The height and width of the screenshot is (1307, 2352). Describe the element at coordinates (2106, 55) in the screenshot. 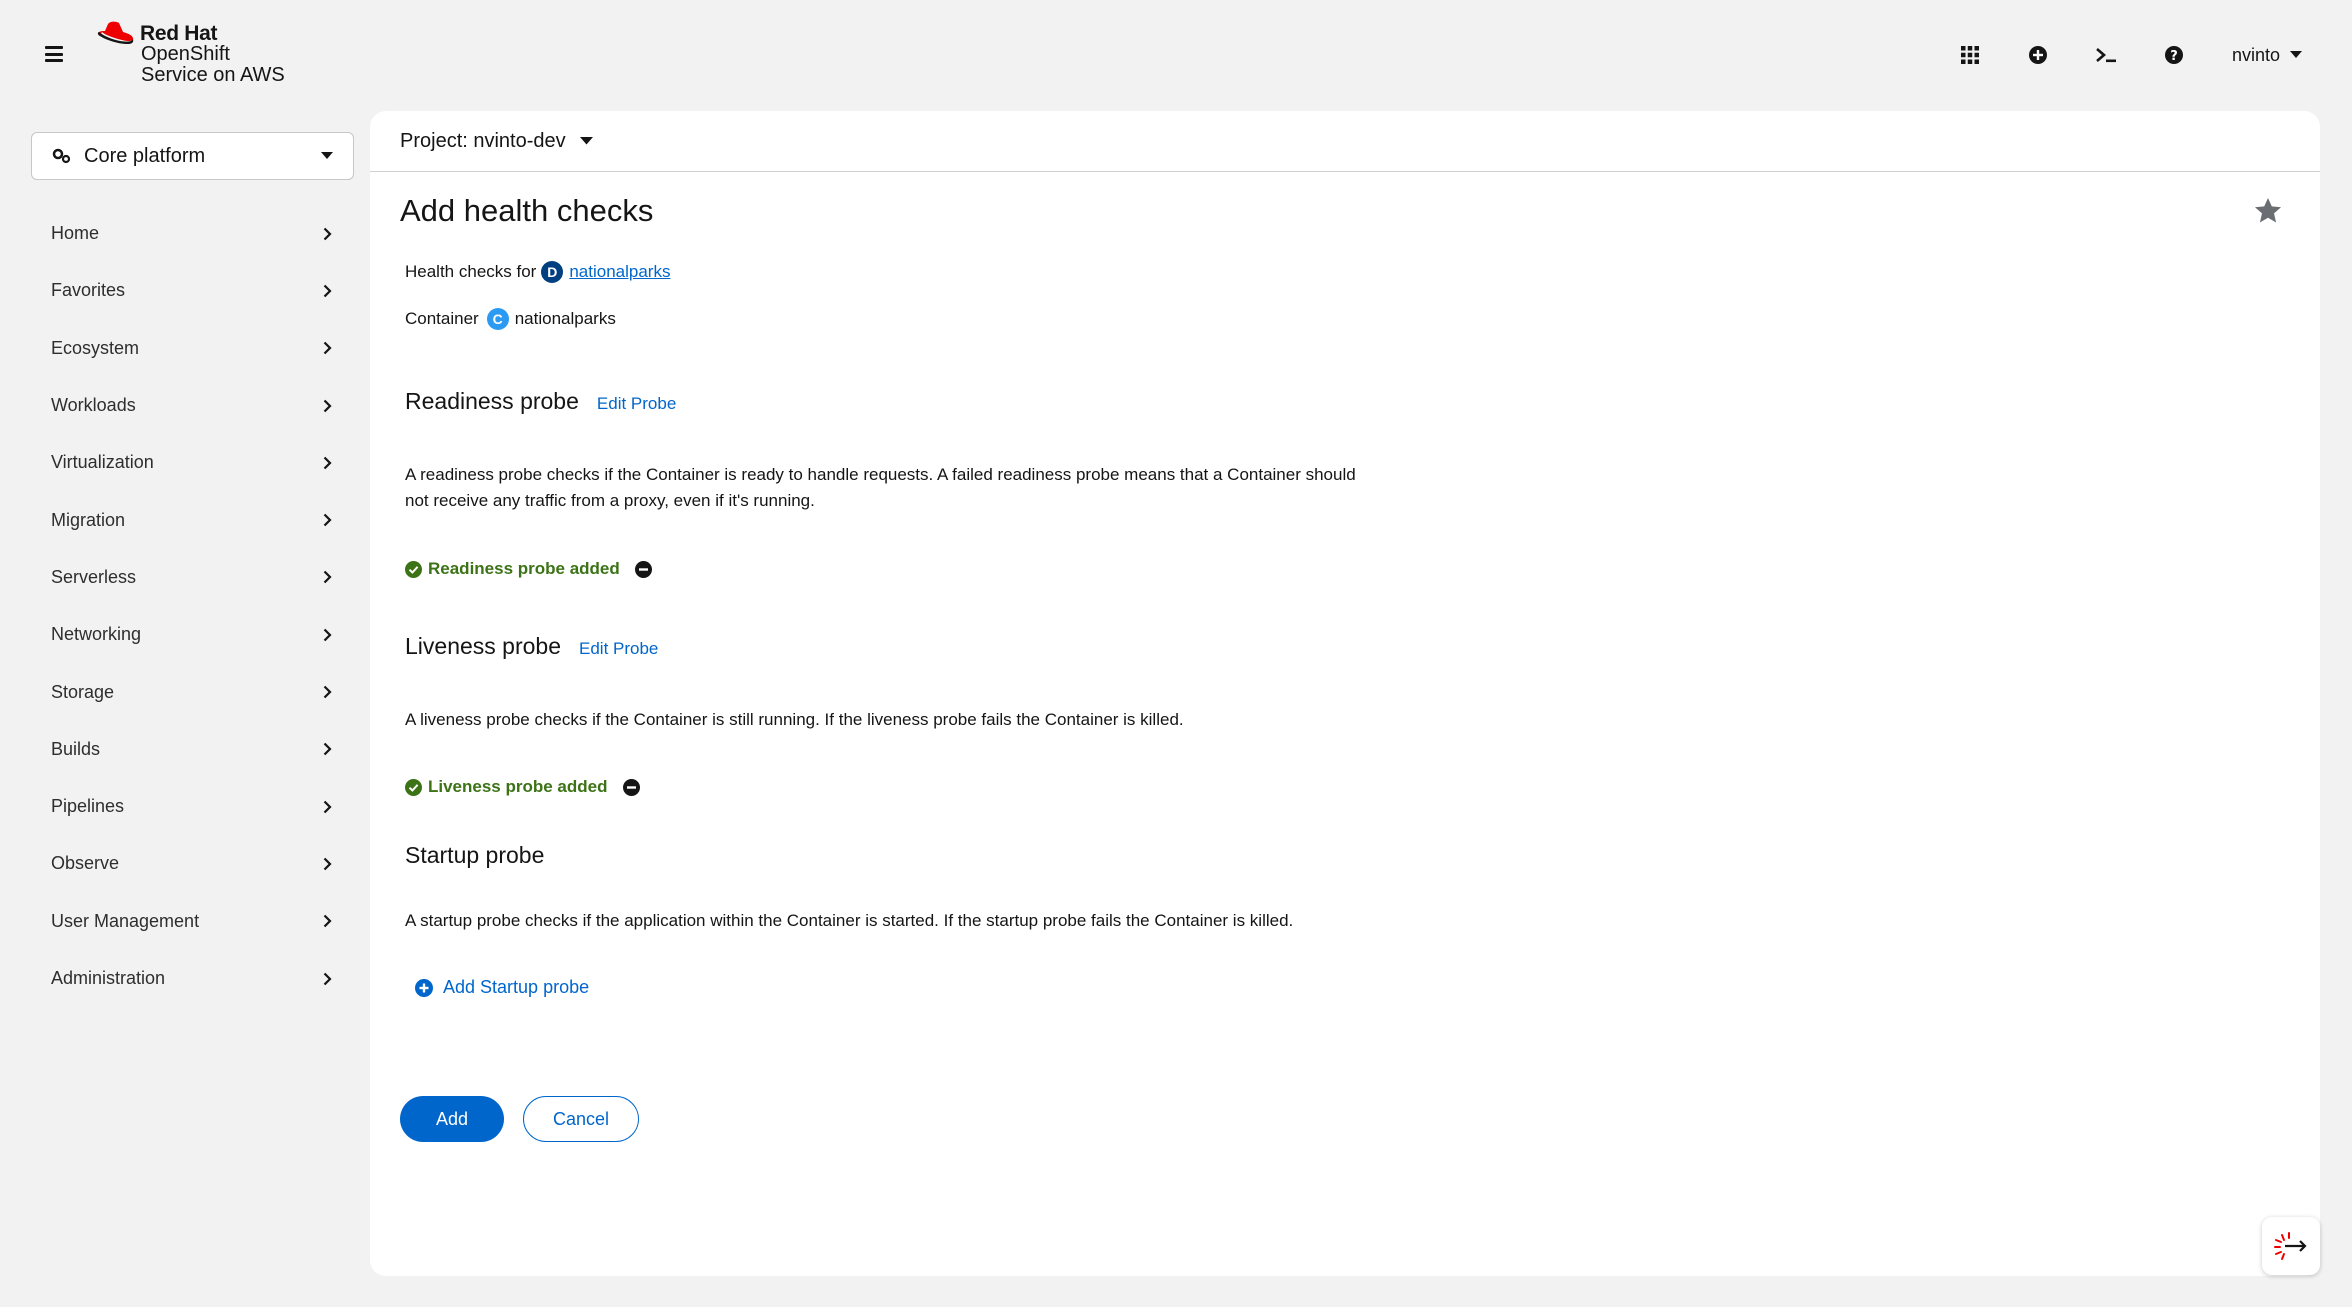

I see `terminal-icon` at that location.